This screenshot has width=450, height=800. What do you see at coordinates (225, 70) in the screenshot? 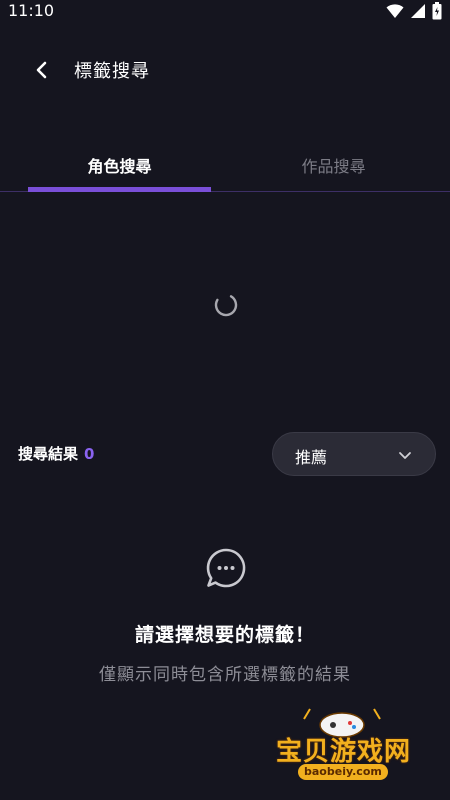
I see `header: 標籤搜尋` at bounding box center [225, 70].